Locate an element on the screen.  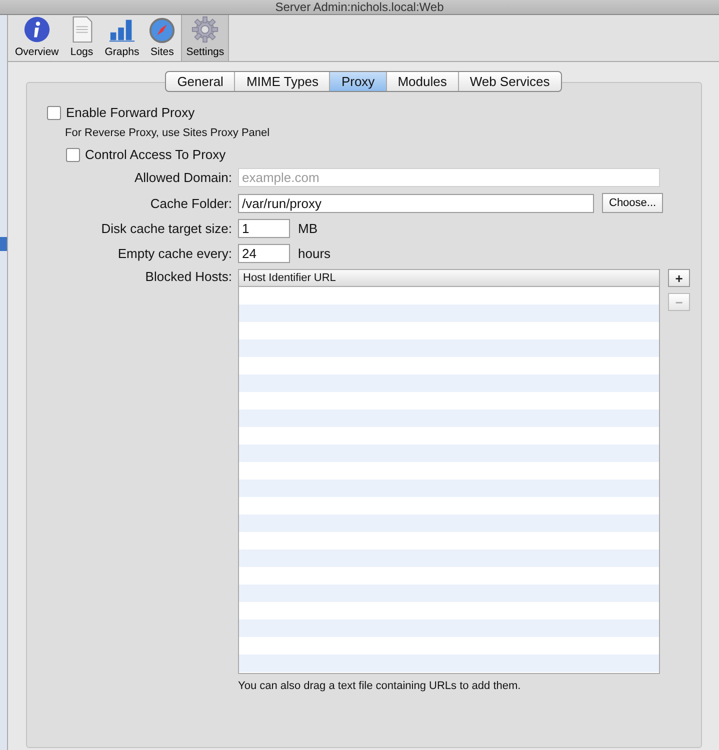
toolbar-button: Graphs is located at coordinates (122, 38).